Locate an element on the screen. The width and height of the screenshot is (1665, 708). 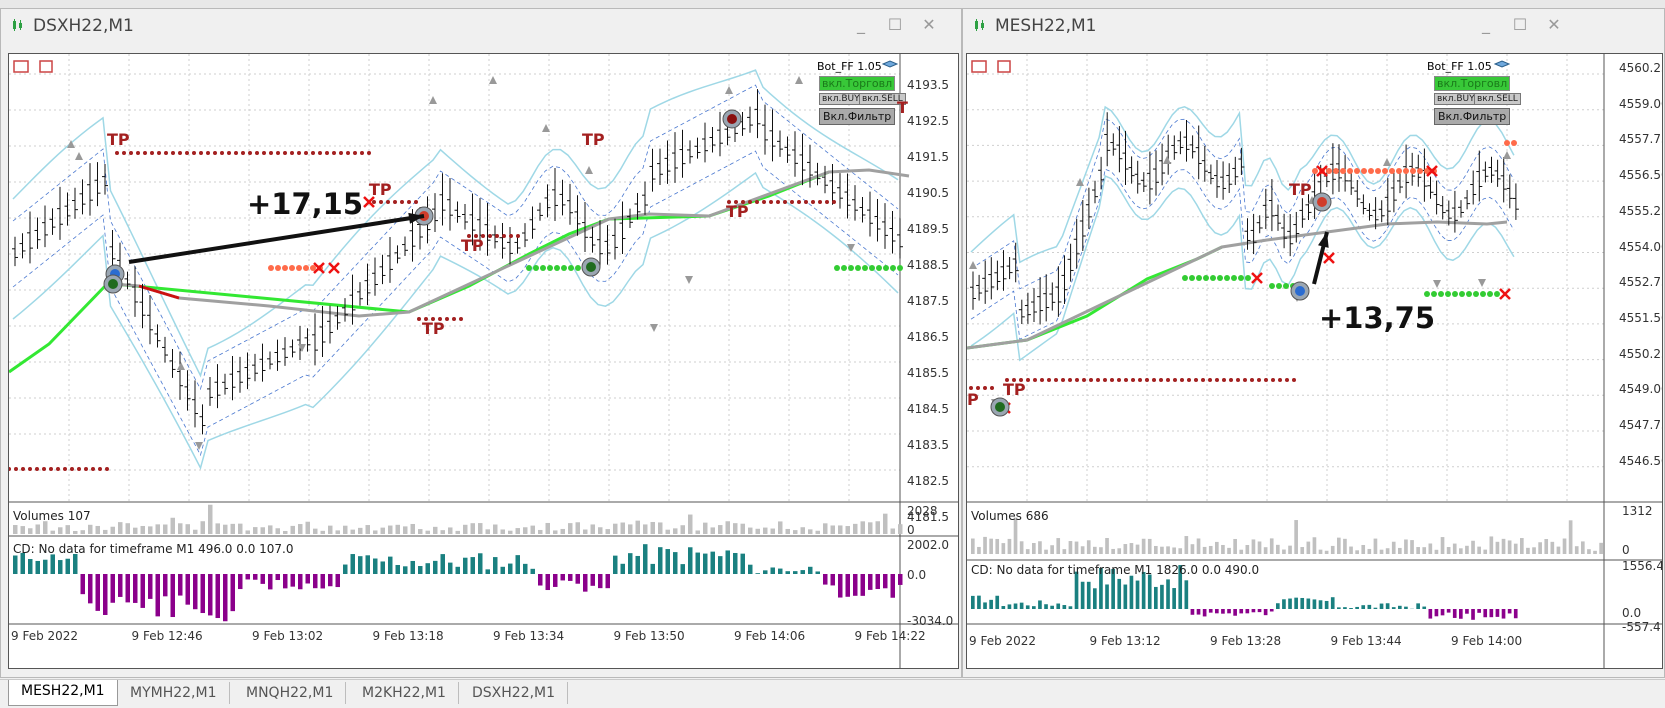
tab-mymh22: MYMH22,M1 is located at coordinates (174, 693).